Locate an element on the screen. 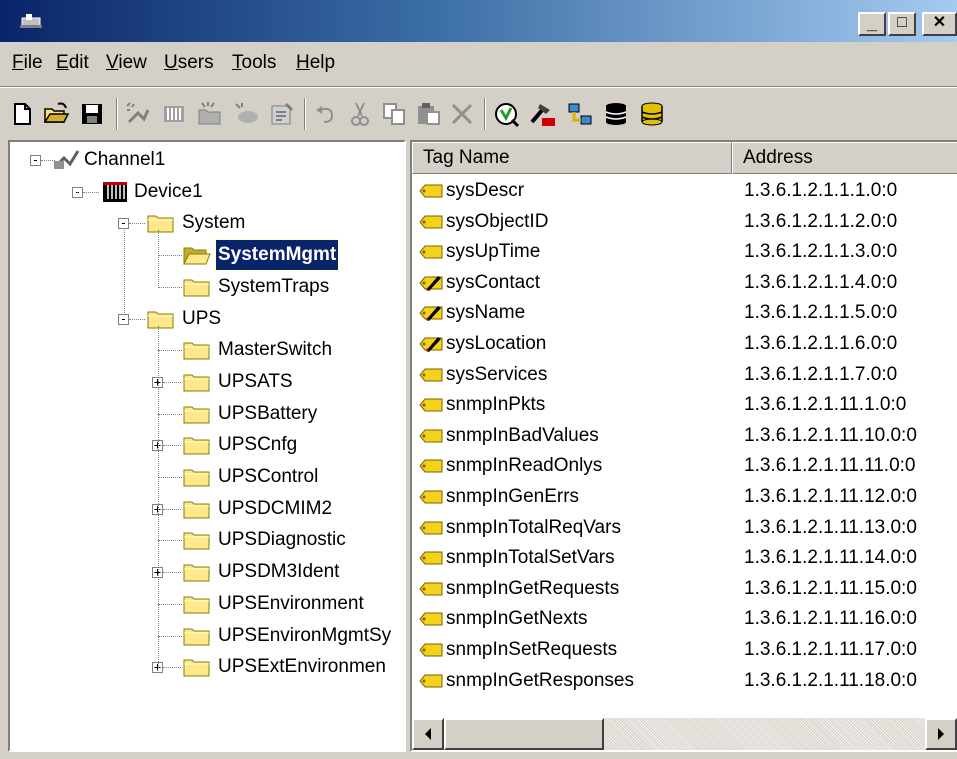 The height and width of the screenshot is (759, 957). tree-item-upscnfg: + UPSCnfg is located at coordinates (207, 445).